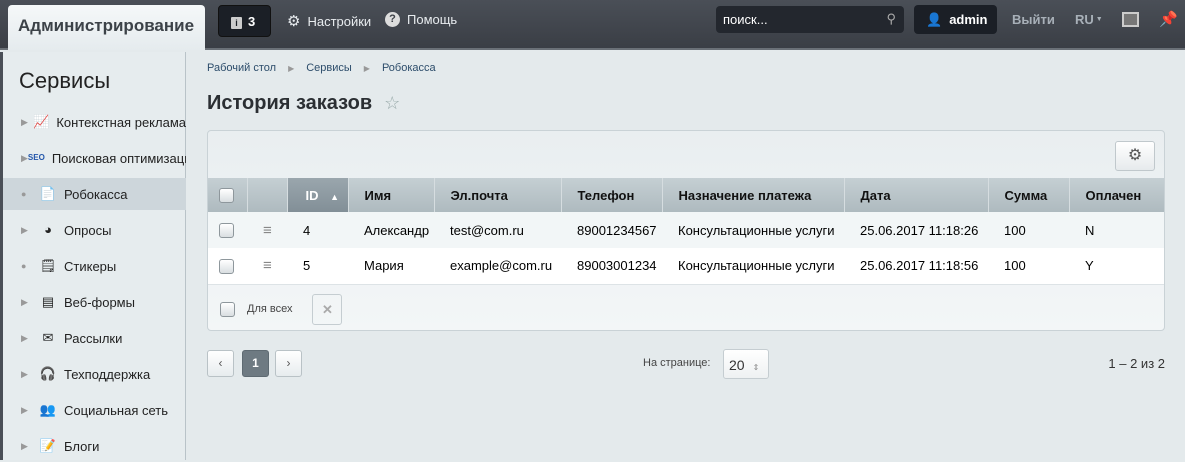  Describe the element at coordinates (48, 373) in the screenshot. I see `headset-icon: 🎧` at that location.